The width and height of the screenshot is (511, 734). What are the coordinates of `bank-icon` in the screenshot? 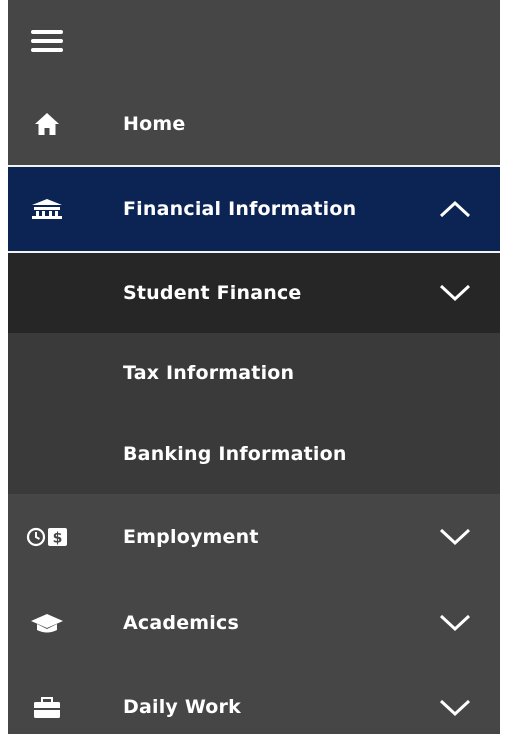 It's located at (47, 209).